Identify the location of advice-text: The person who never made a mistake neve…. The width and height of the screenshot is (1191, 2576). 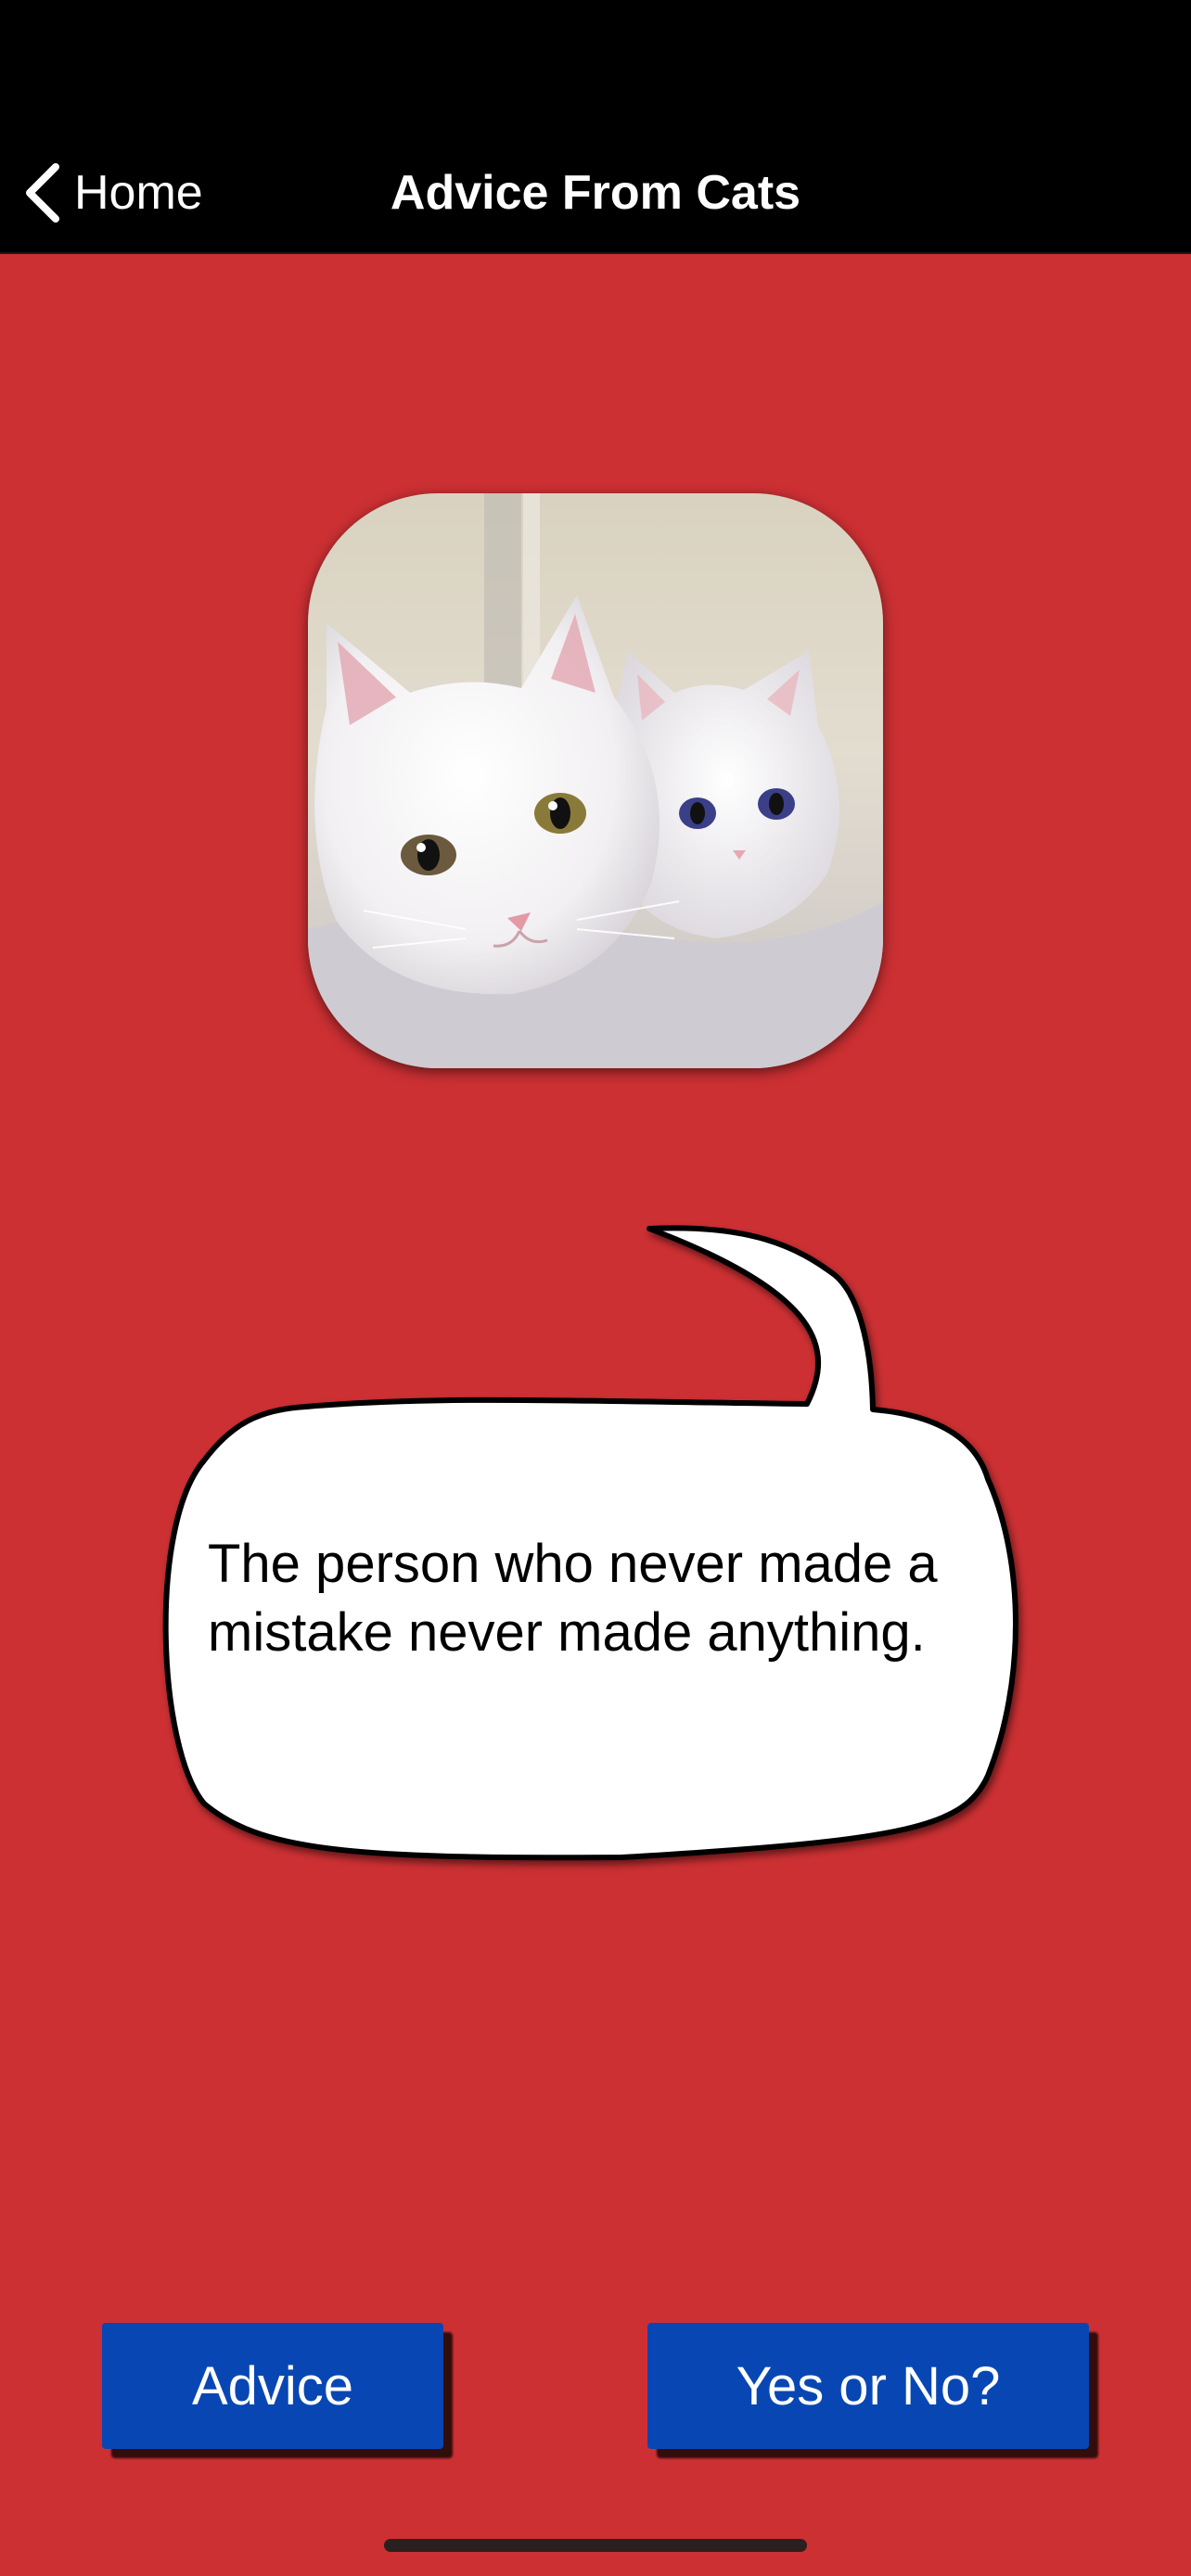
(573, 1599).